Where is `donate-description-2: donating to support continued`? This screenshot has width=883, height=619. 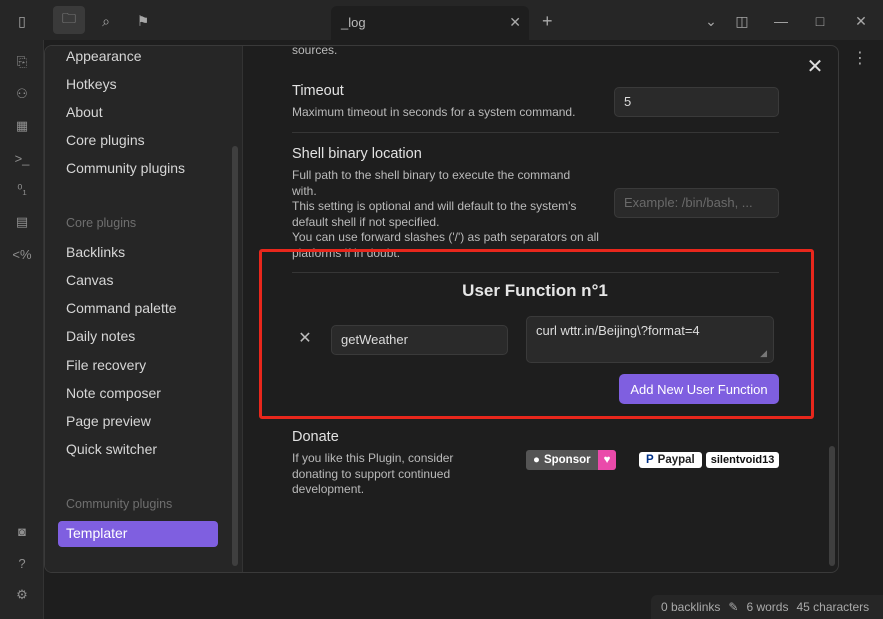 donate-description-2: donating to support continued is located at coordinates (371, 474).